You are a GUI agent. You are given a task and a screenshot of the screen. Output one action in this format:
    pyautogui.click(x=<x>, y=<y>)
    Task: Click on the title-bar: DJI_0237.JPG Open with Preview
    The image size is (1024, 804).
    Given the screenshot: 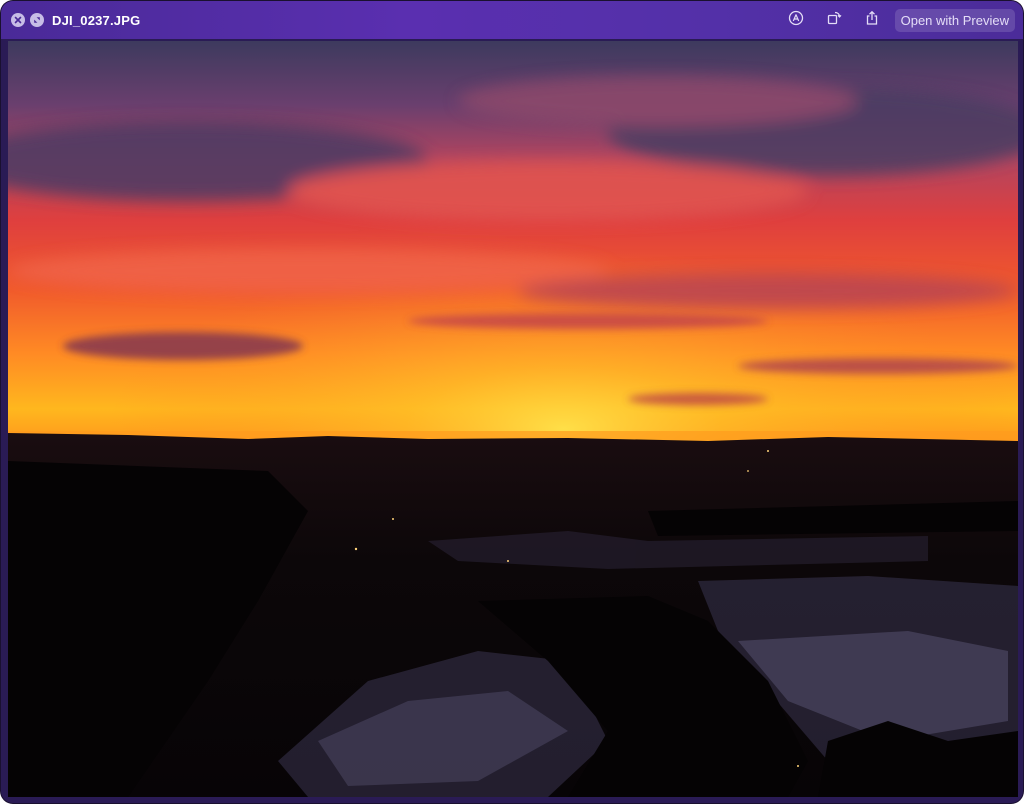 What is the action you would take?
    pyautogui.click(x=512, y=20)
    